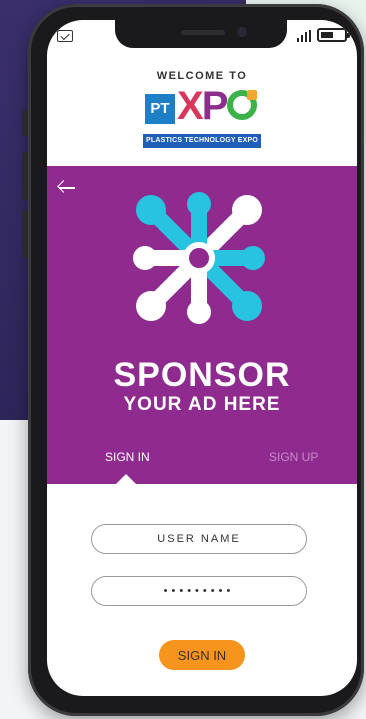 The width and height of the screenshot is (366, 719). I want to click on phone-mute-button, so click(25, 123).